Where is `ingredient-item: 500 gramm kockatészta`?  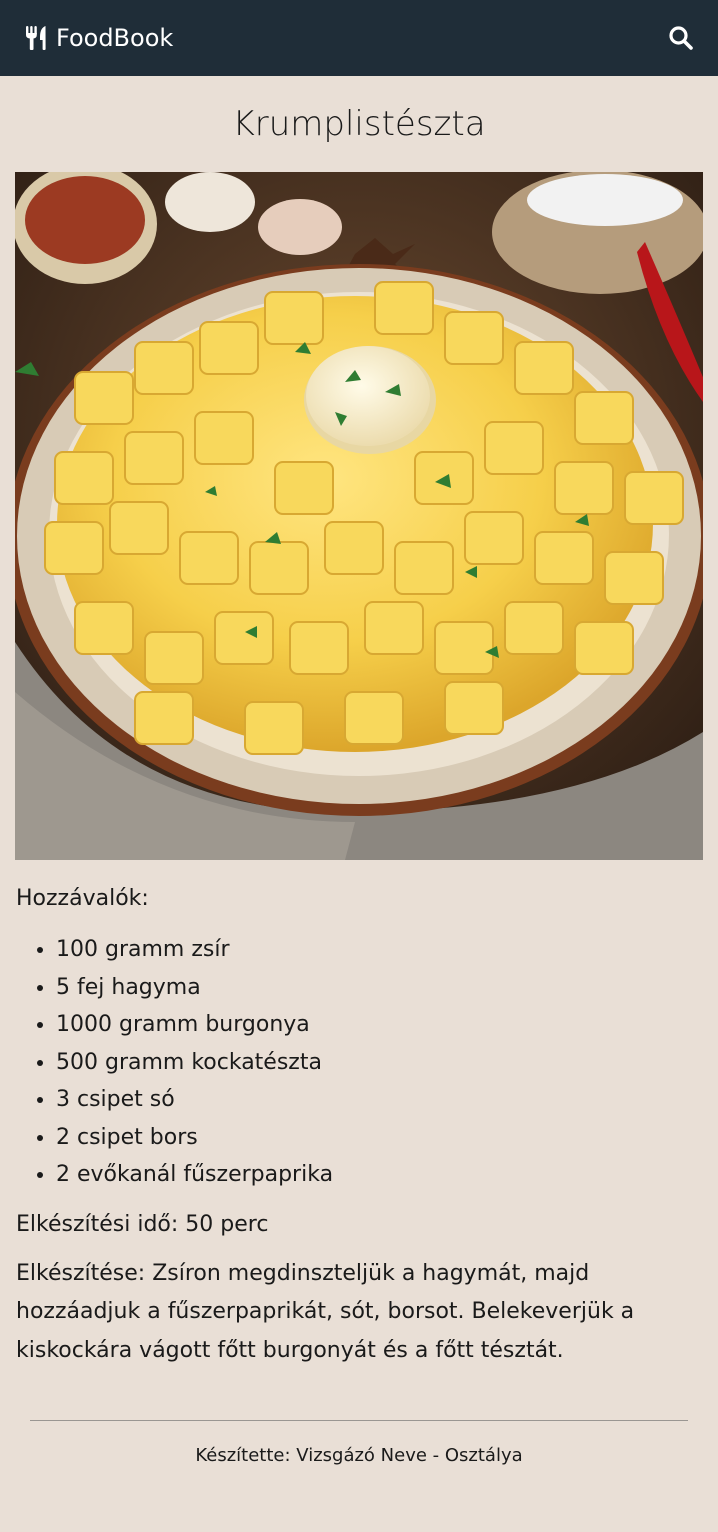
ingredient-item: 500 gramm kockatészta is located at coordinates (379, 1063).